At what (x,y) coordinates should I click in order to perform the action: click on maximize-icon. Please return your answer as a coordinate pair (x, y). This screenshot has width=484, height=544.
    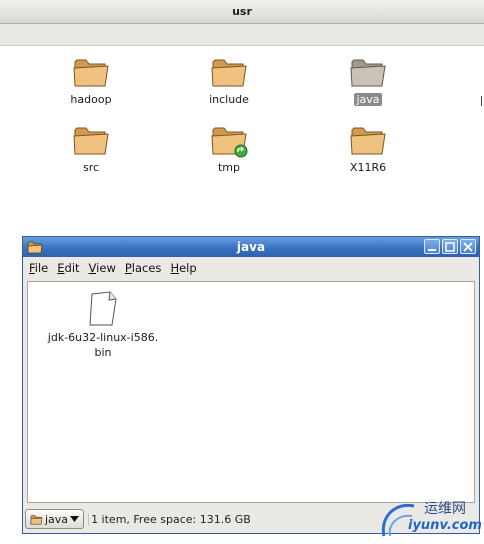
    Looking at the image, I should click on (450, 246).